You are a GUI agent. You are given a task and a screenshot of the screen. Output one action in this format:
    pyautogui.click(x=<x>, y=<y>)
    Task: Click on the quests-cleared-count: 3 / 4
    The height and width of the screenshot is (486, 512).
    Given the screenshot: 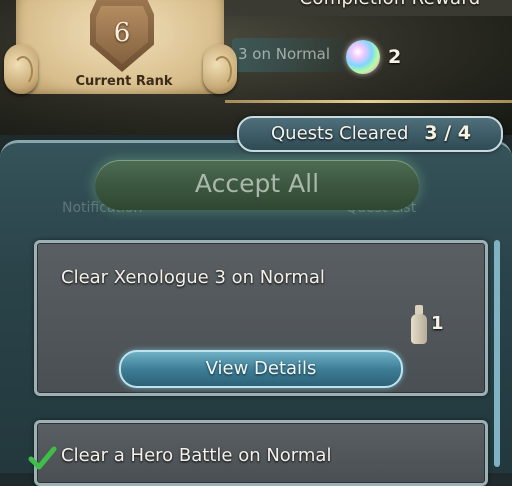 What is the action you would take?
    pyautogui.click(x=447, y=133)
    